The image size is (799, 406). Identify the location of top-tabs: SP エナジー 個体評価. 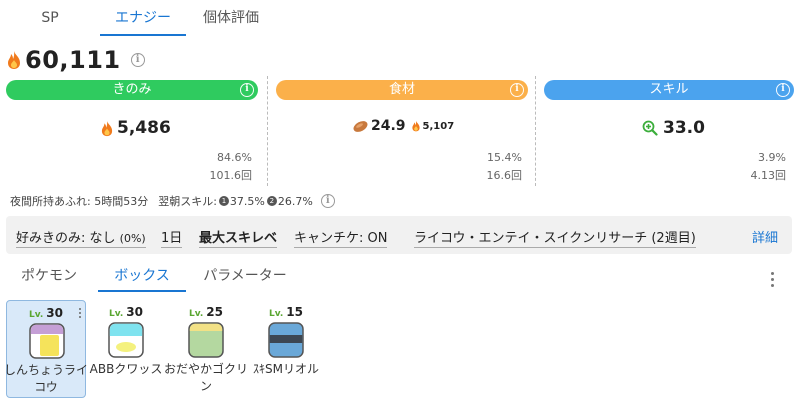
(138, 18).